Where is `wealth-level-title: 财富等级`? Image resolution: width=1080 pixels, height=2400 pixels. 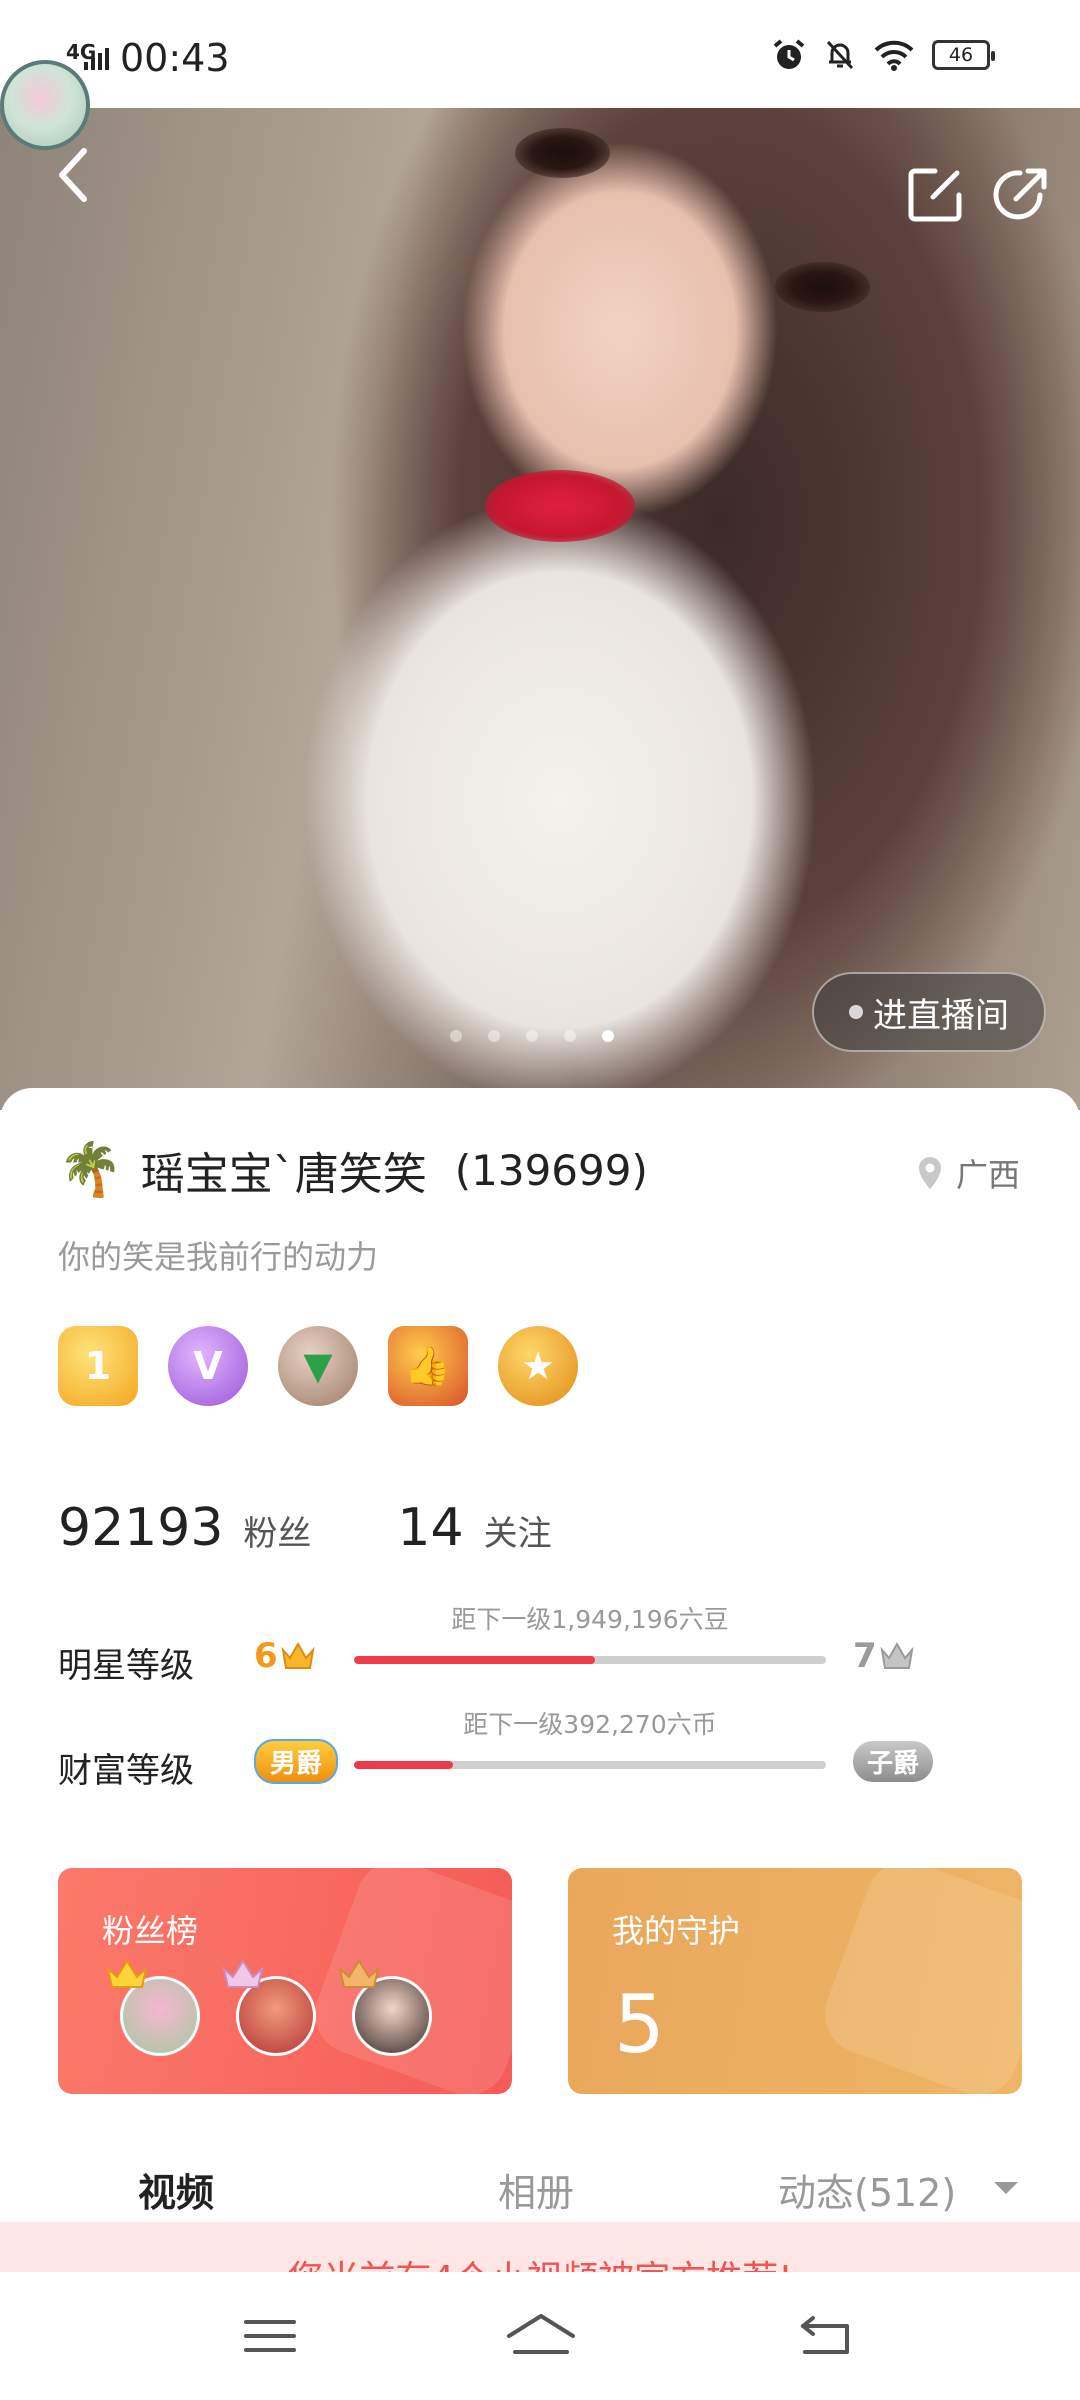 wealth-level-title: 财富等级 is located at coordinates (126, 1771).